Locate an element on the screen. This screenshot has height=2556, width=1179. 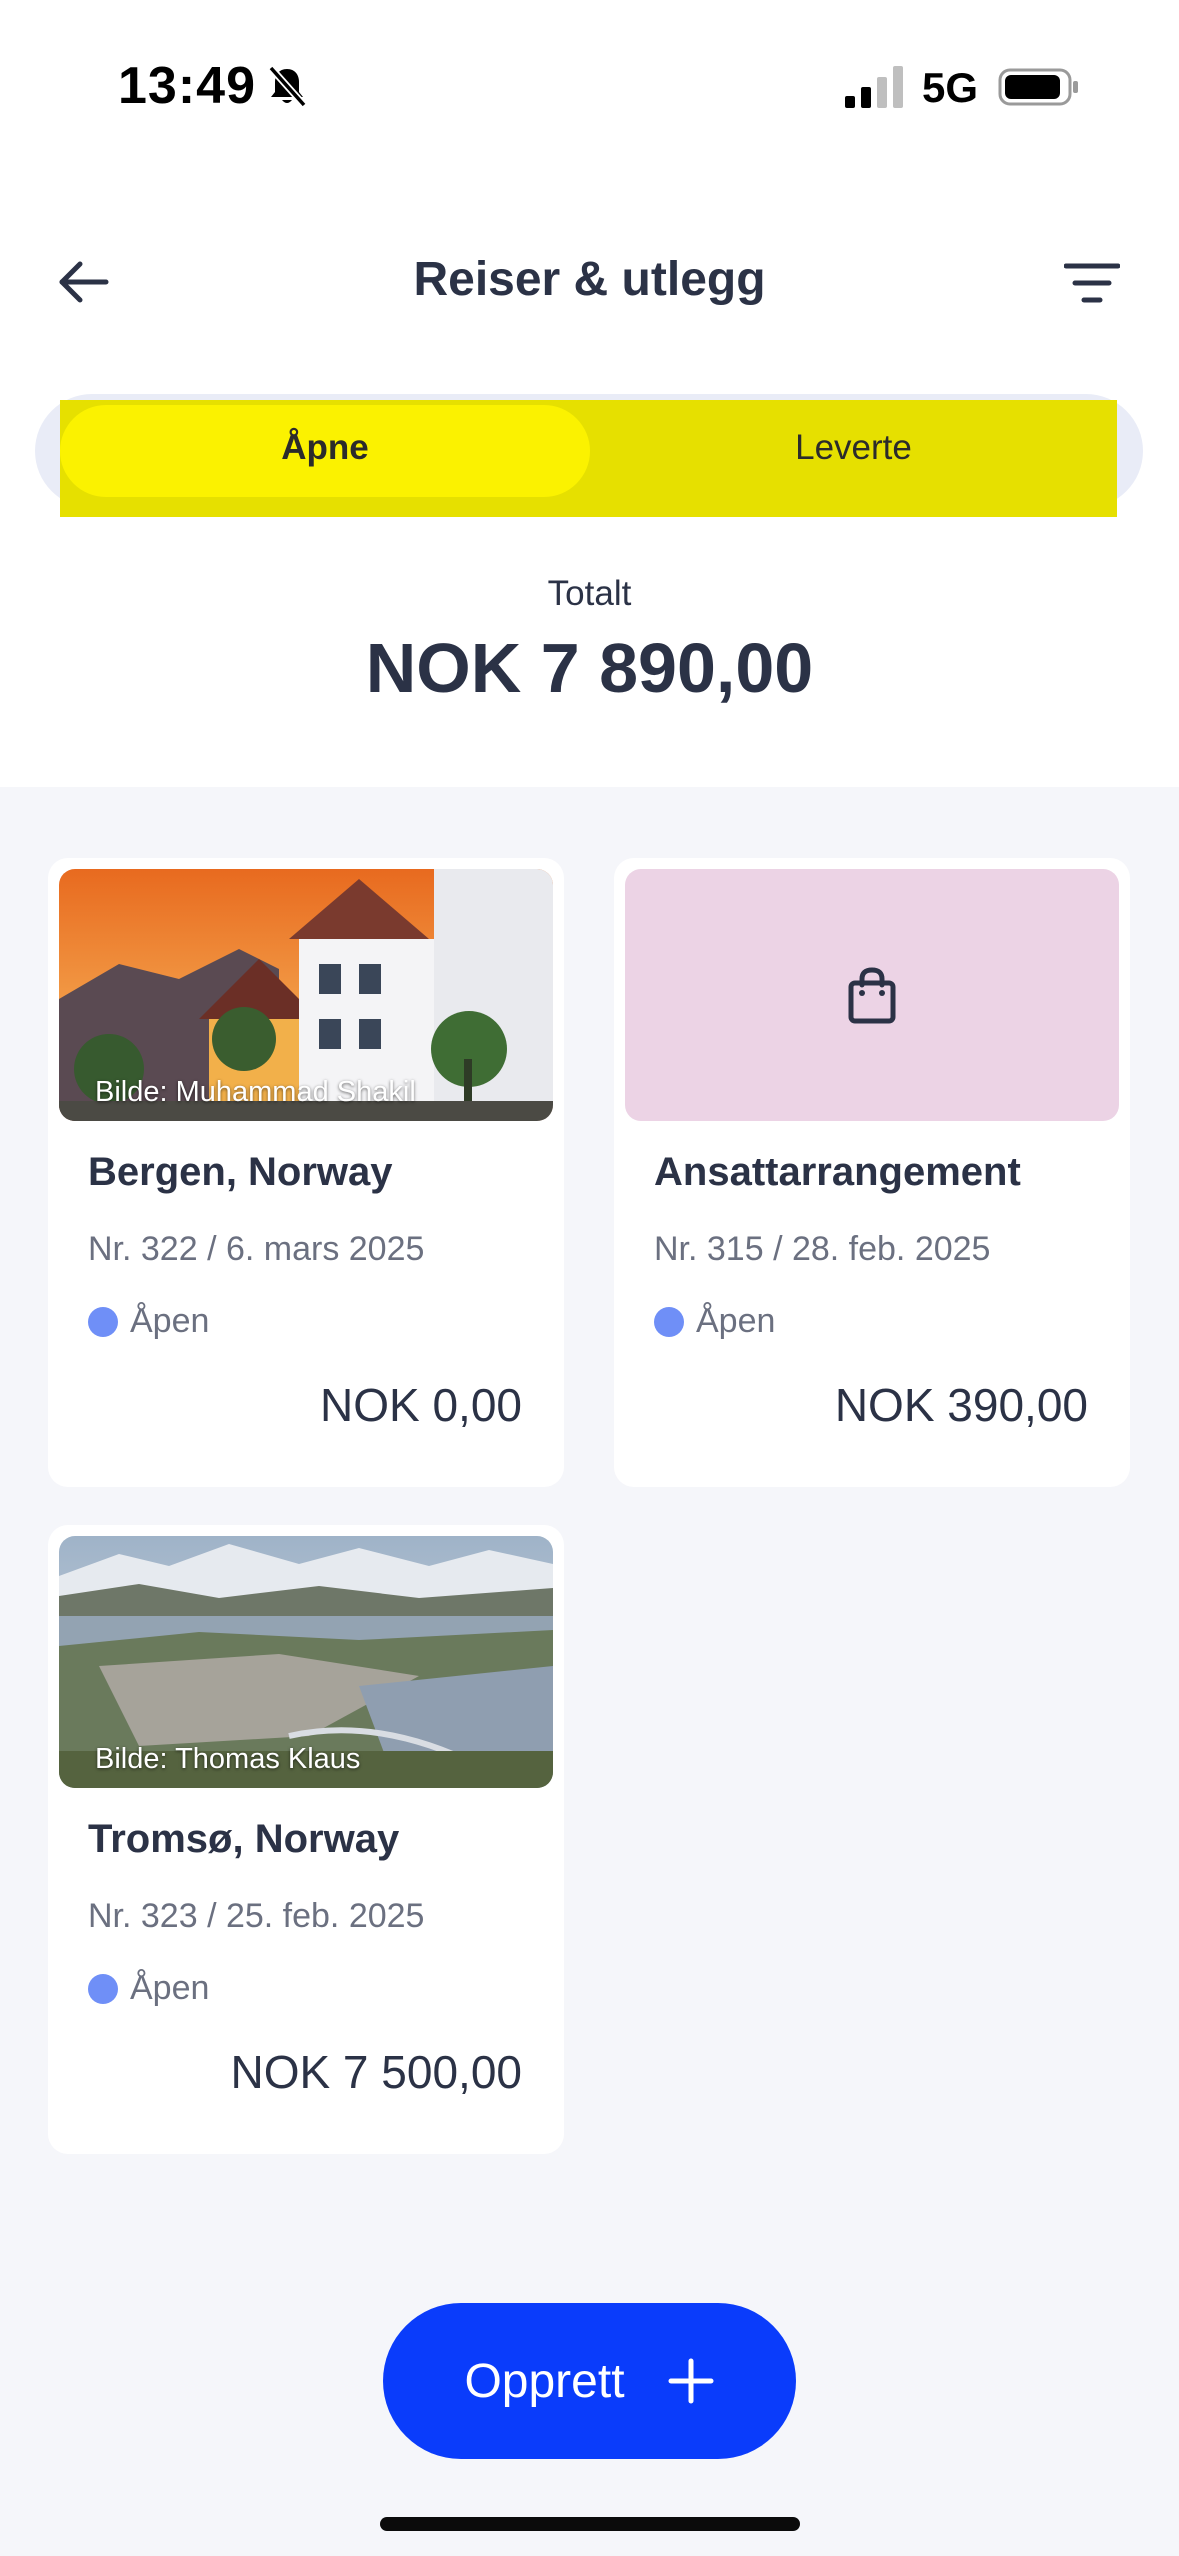
card-title: Ansattarrangement is located at coordinates (837, 1172).